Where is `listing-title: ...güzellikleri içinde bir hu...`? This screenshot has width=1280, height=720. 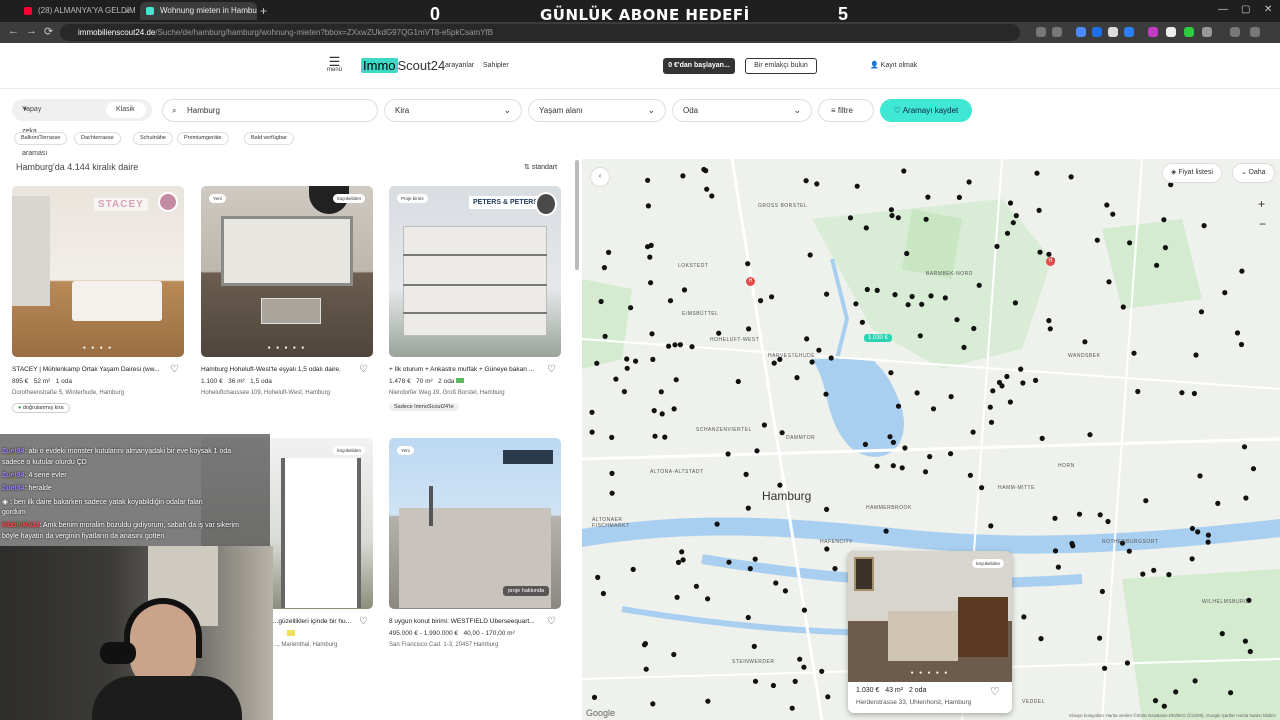
listing-title: ...güzellikleri içinde bir hu... is located at coordinates (313, 621).